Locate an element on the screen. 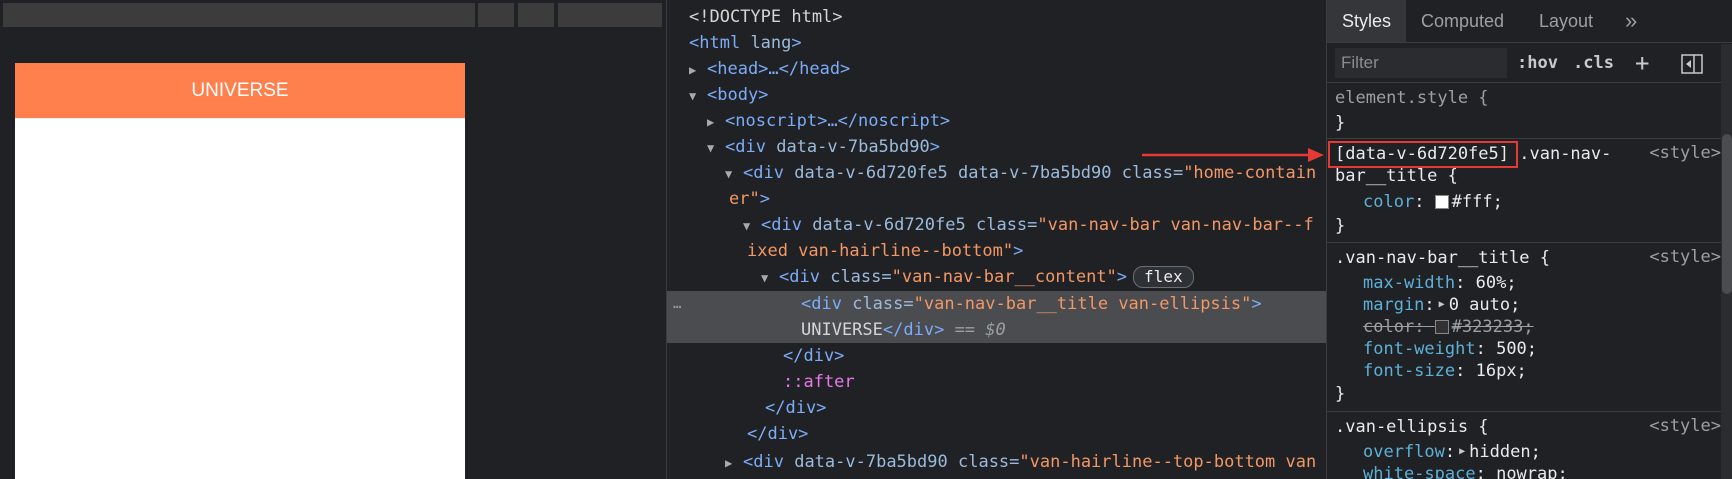 The image size is (1732, 479). toggle-sidebar-icon is located at coordinates (1692, 64).